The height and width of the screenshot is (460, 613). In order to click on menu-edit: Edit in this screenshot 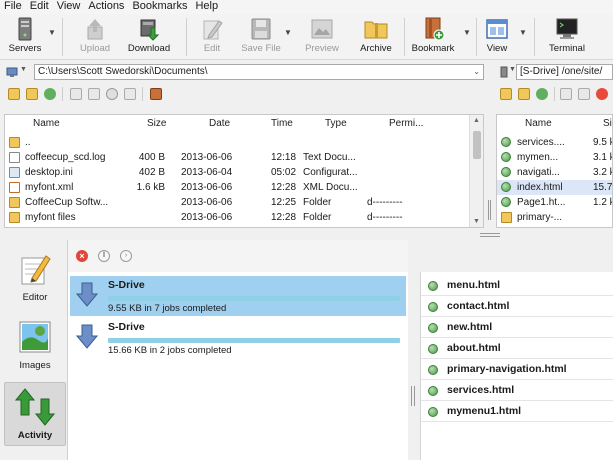, I will do `click(39, 7)`.